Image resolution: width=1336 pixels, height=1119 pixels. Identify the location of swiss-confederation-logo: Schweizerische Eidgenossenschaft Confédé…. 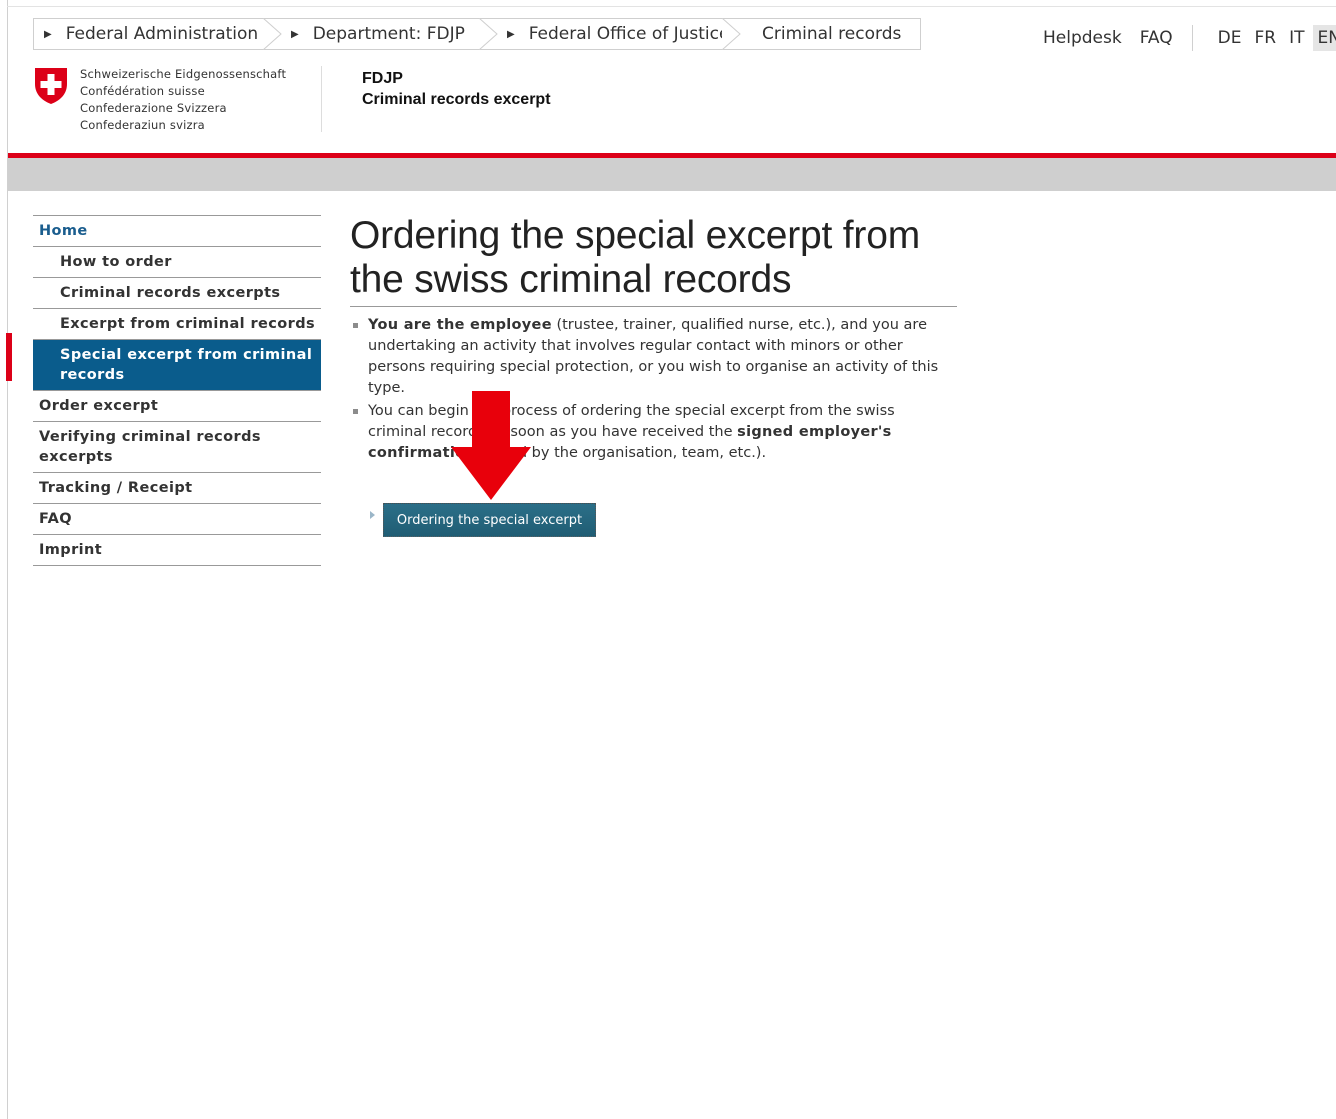
(159, 100).